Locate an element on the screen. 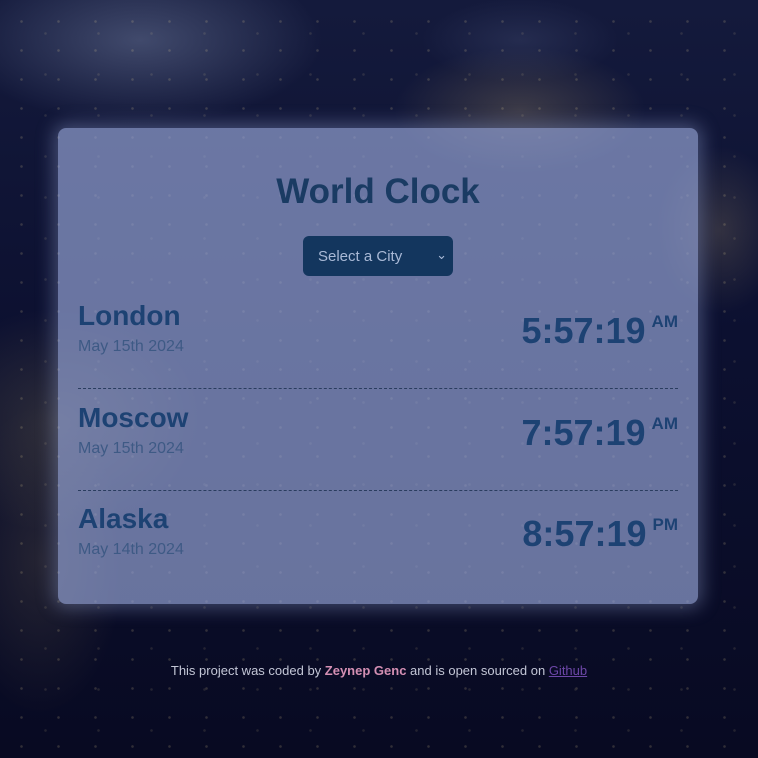 This screenshot has width=758, height=758. city-time: 5:57:19 AM is located at coordinates (599, 331).